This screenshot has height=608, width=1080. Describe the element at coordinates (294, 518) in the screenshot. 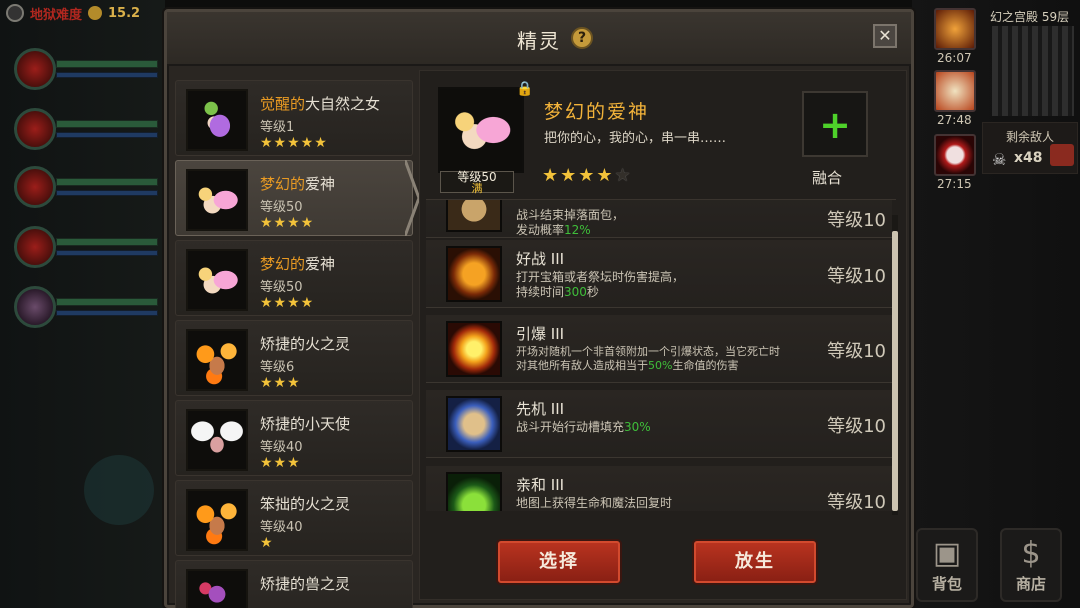

I see `spirit-list-item: 笨拙的火之灵 等级40 ★` at that location.